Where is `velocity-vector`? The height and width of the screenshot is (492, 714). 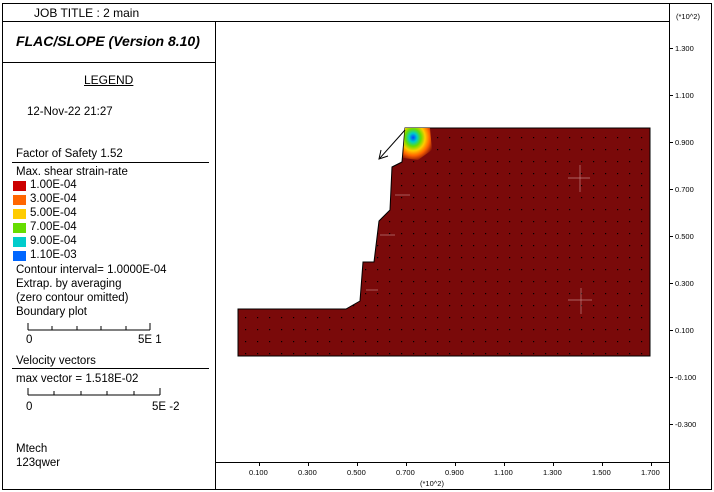
velocity-vector is located at coordinates (392, 144).